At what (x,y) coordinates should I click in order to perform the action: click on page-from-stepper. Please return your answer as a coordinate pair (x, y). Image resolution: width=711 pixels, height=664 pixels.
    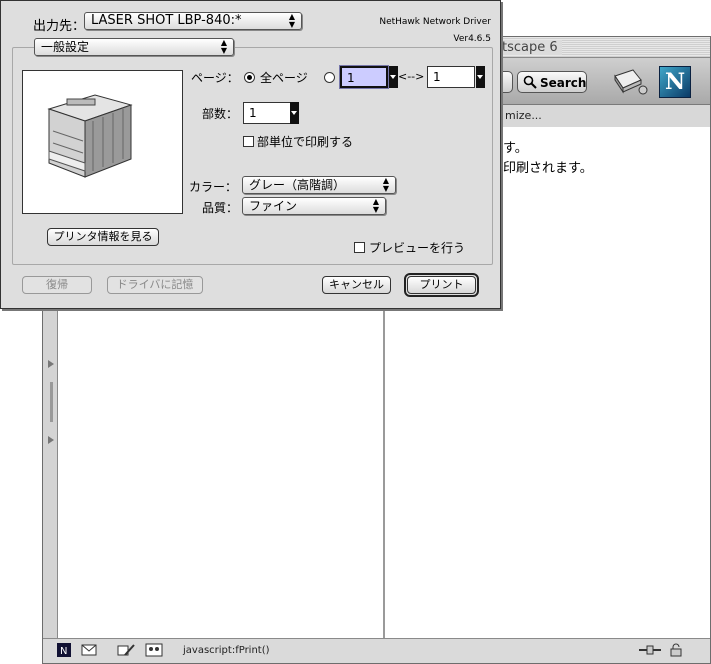
    Looking at the image, I should click on (393, 77).